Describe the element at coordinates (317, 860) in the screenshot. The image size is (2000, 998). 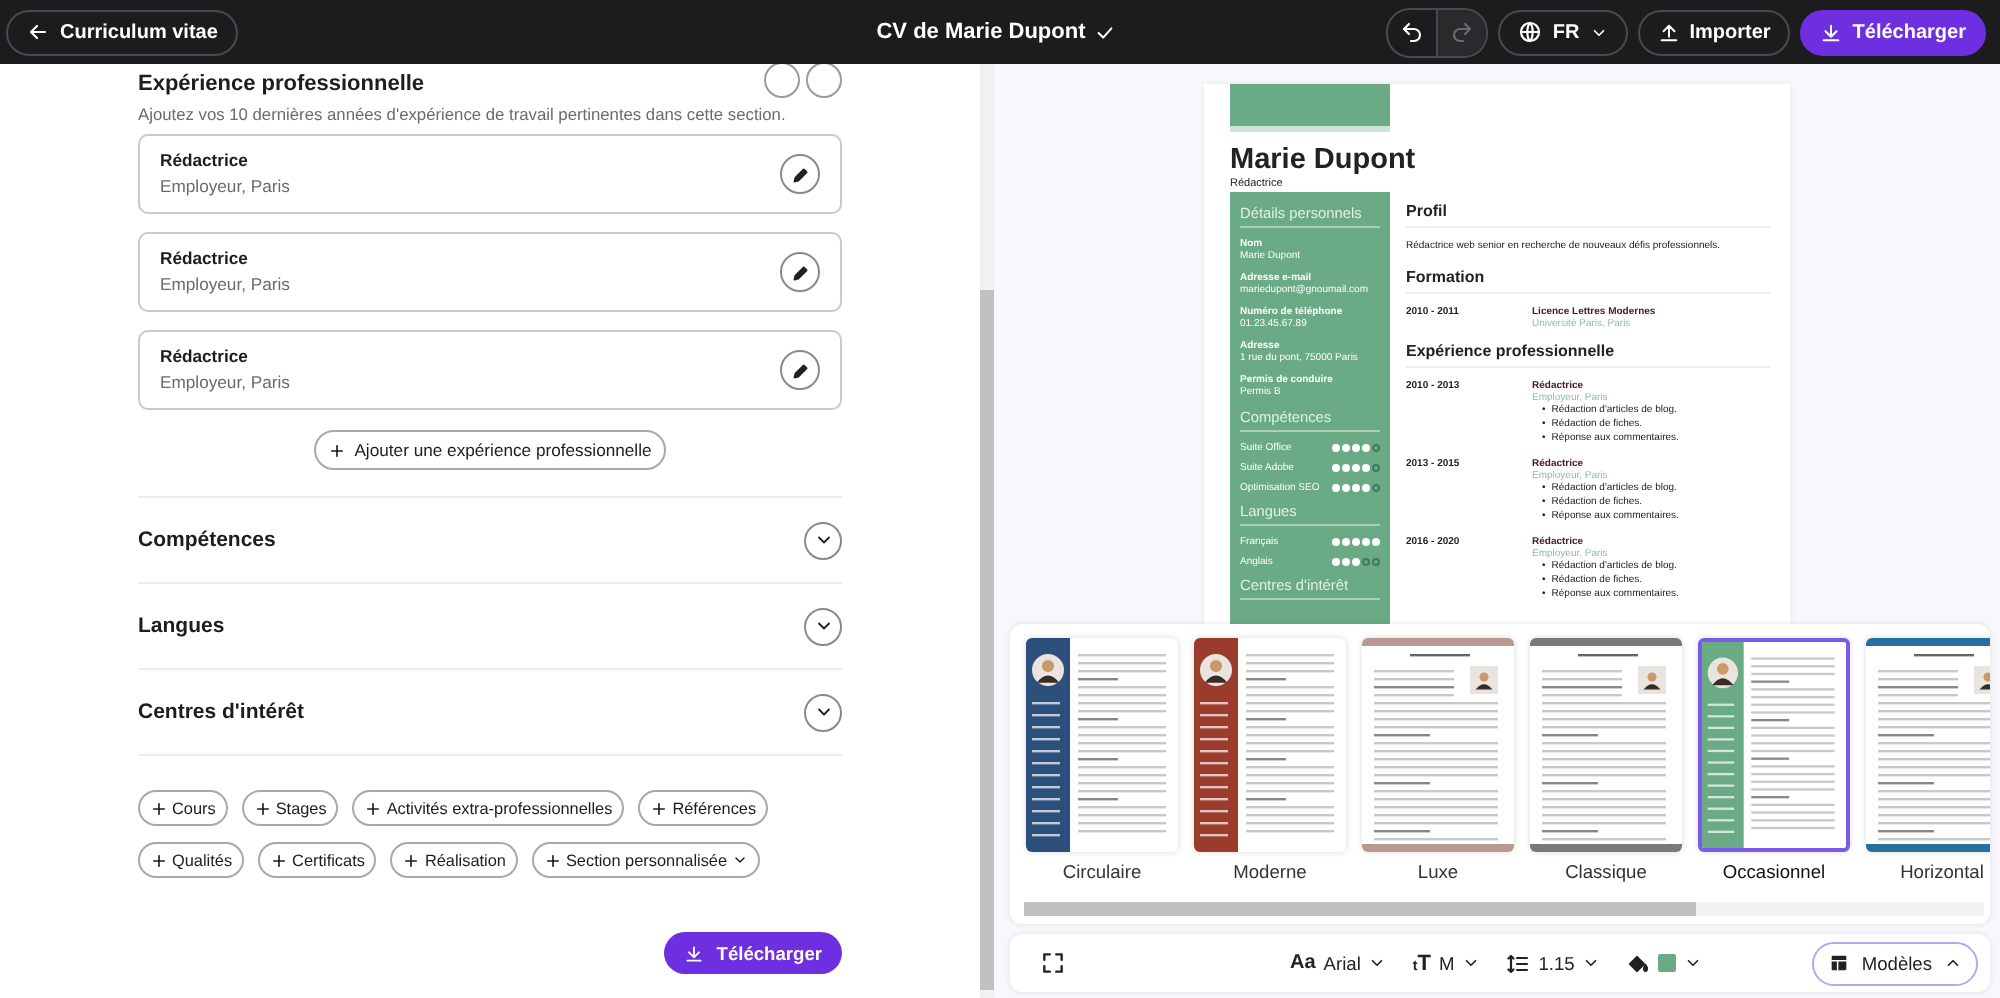
I see `add-section-chip: Certificats` at that location.